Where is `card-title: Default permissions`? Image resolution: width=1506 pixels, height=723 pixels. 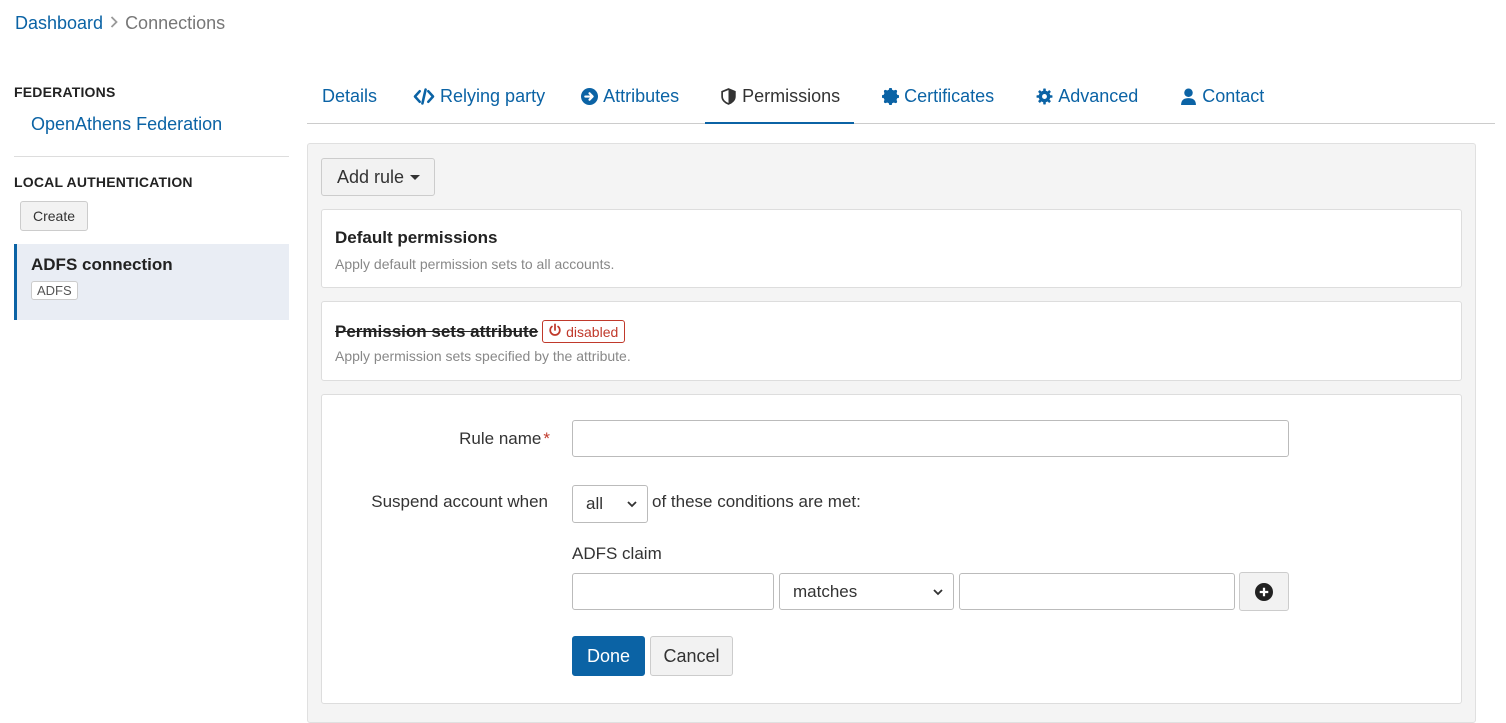 card-title: Default permissions is located at coordinates (416, 238).